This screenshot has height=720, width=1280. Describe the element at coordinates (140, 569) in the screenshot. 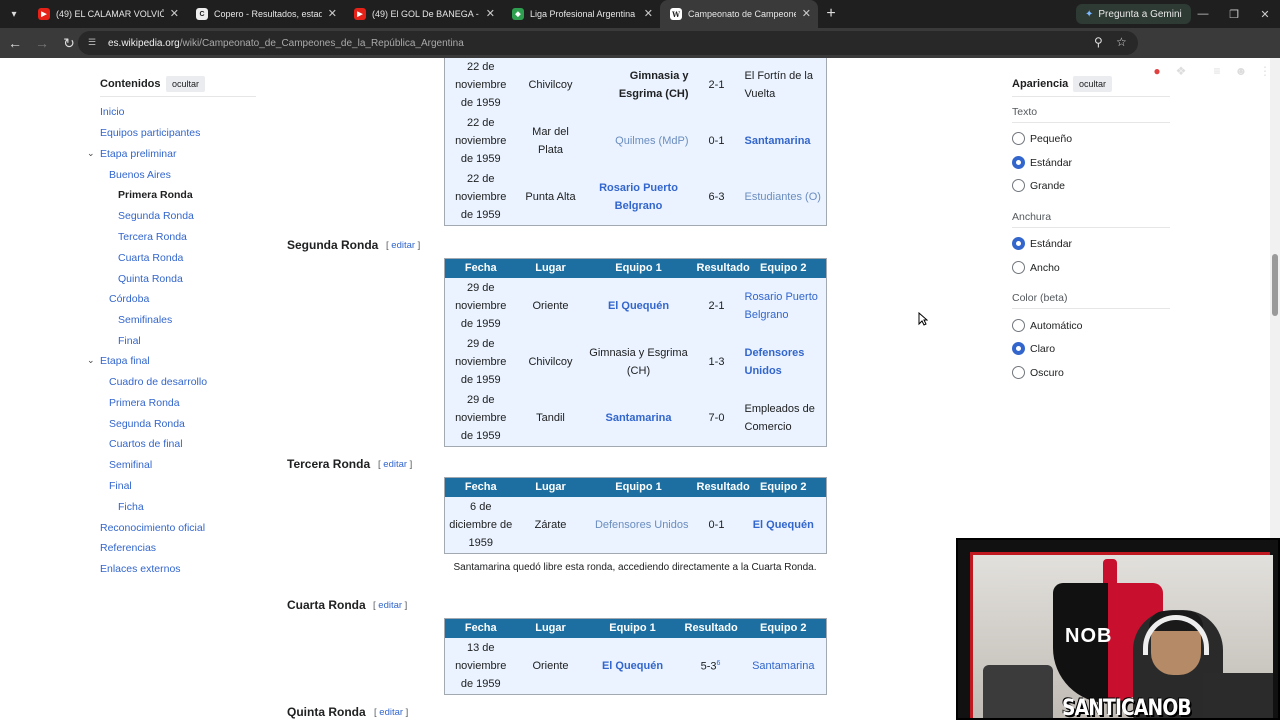

I see `toc-item-enlaces: Enlaces externos` at that location.